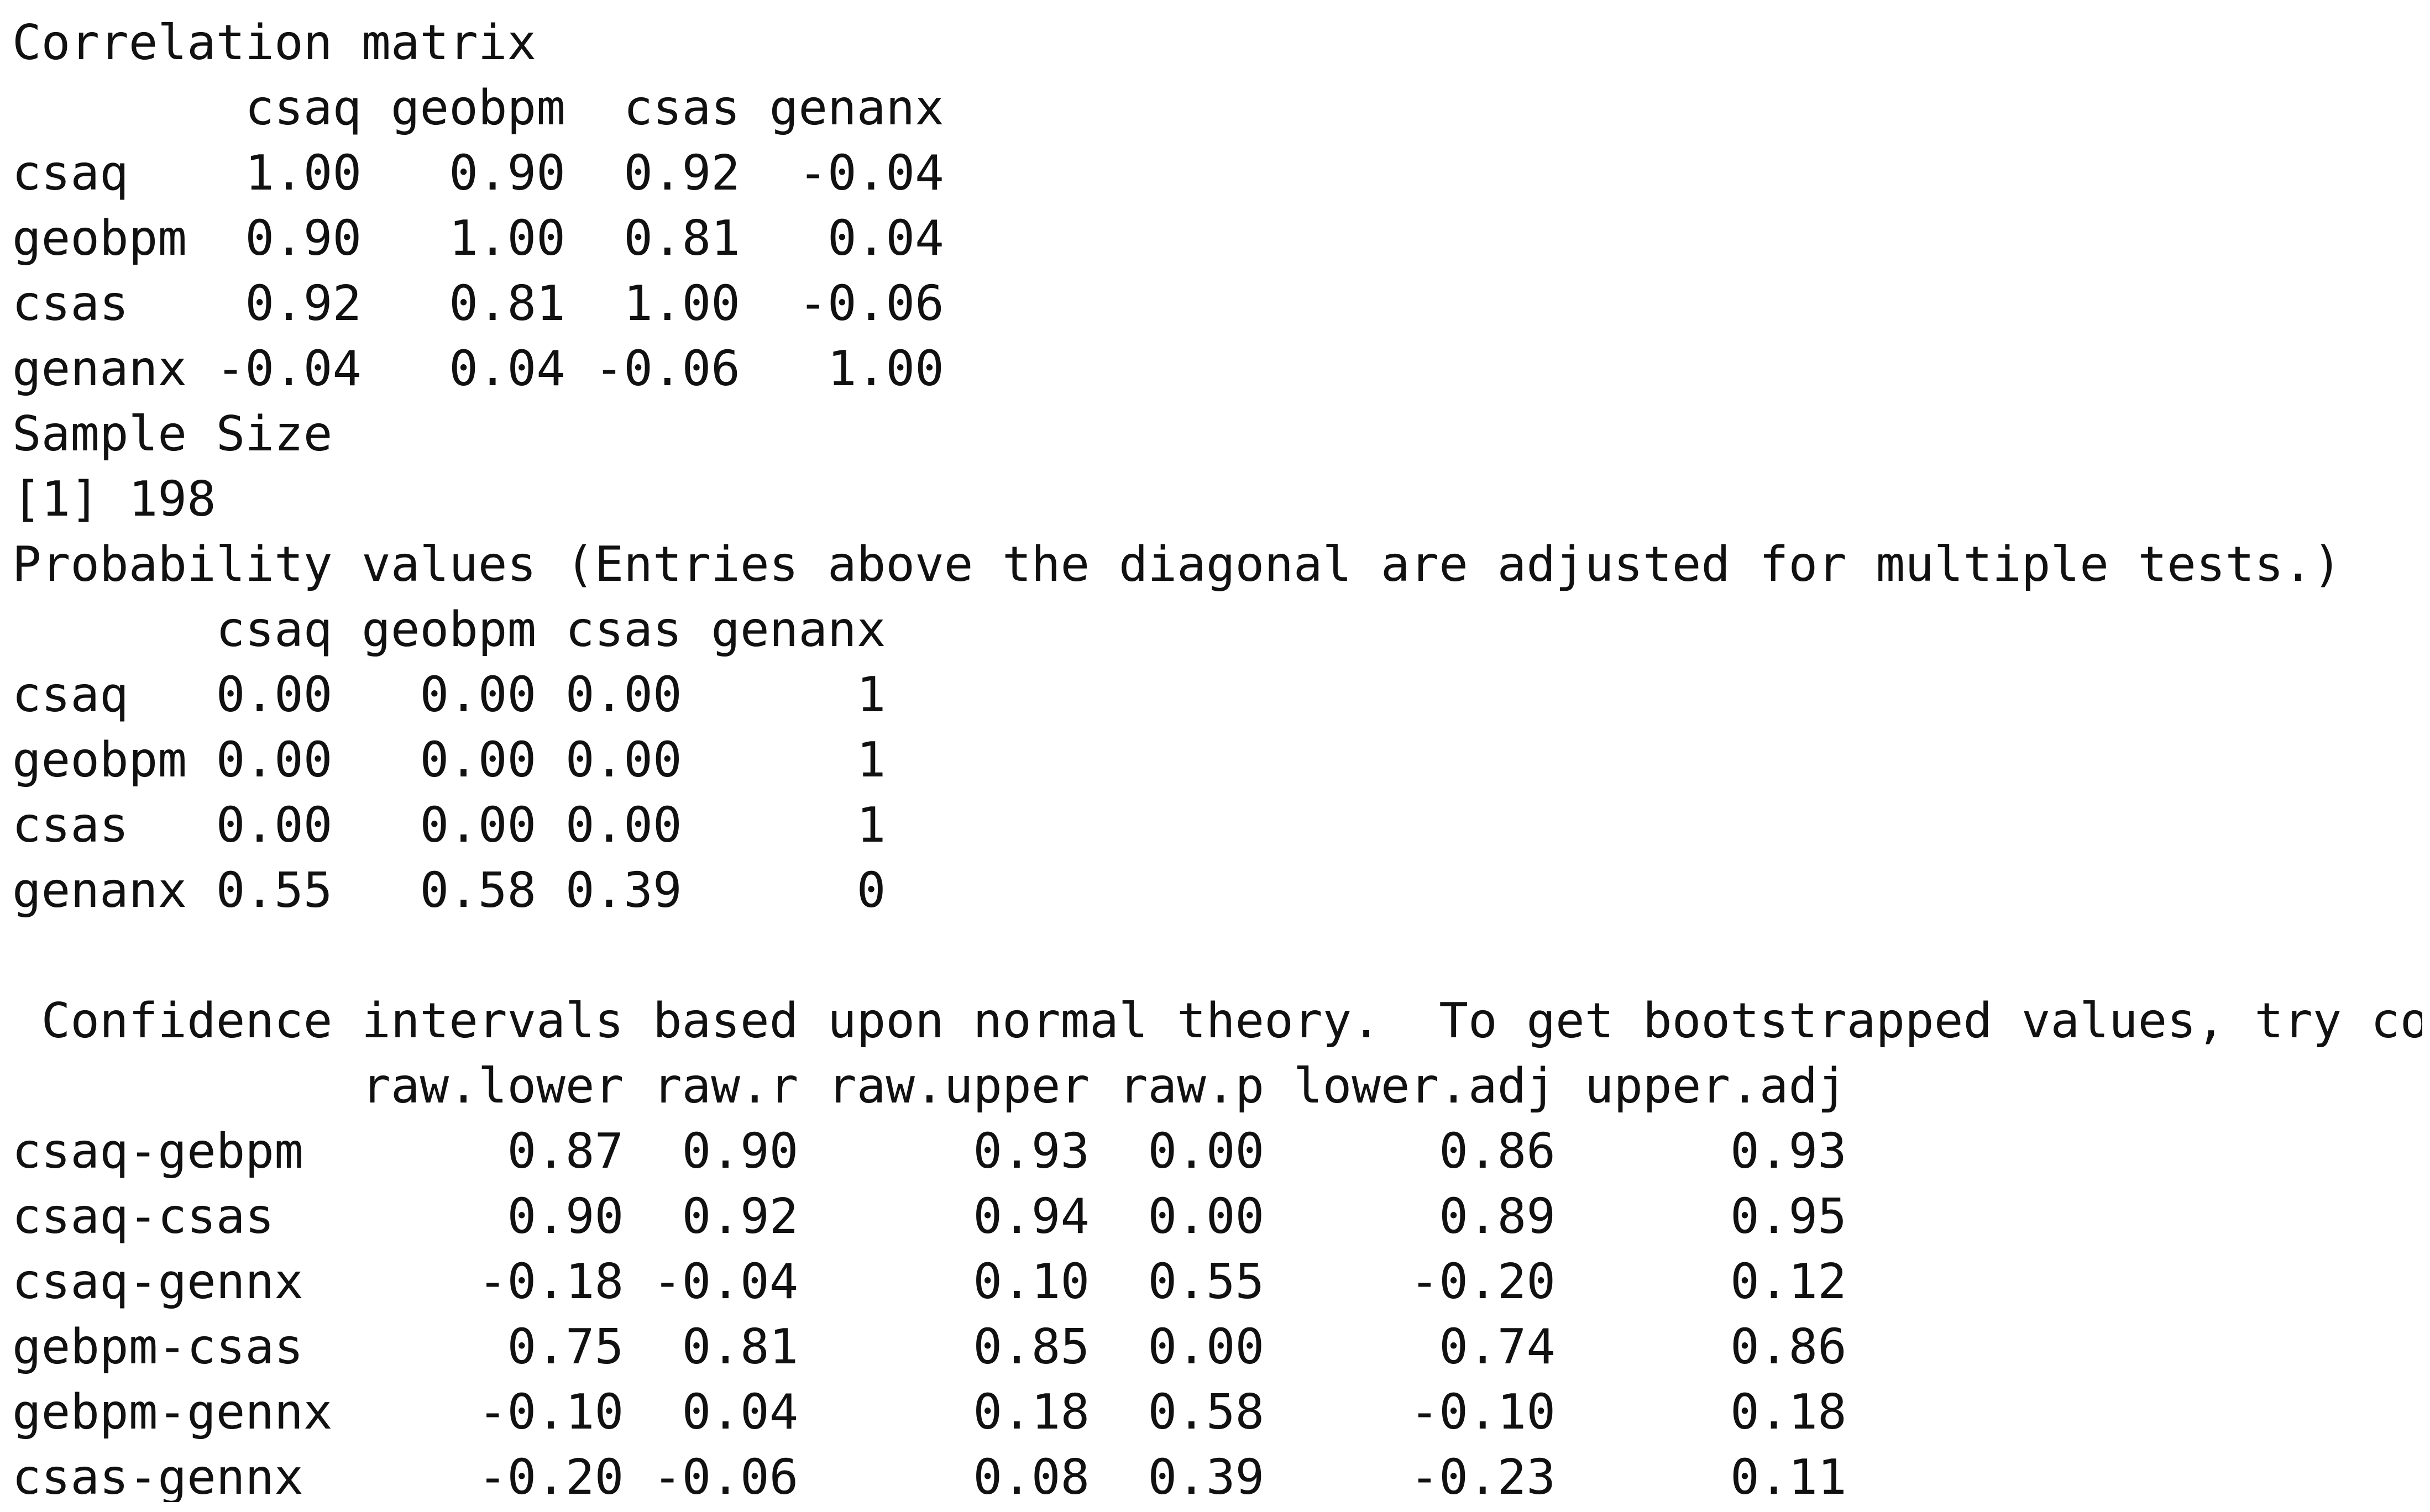 Image resolution: width=2430 pixels, height=1512 pixels. I want to click on console-line: csaq-gebpm 0.87 0.90 0.93 0.00 0.86 0.93, so click(930, 1151).